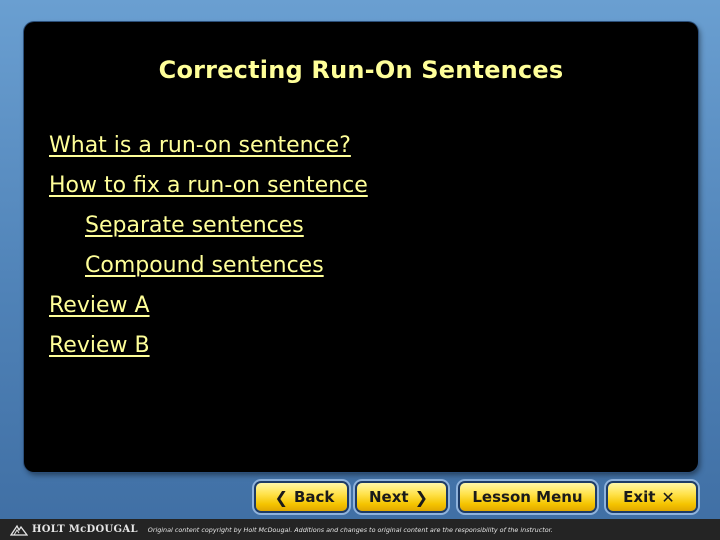  Describe the element at coordinates (389, 497) in the screenshot. I see `next-button-label: Next` at that location.